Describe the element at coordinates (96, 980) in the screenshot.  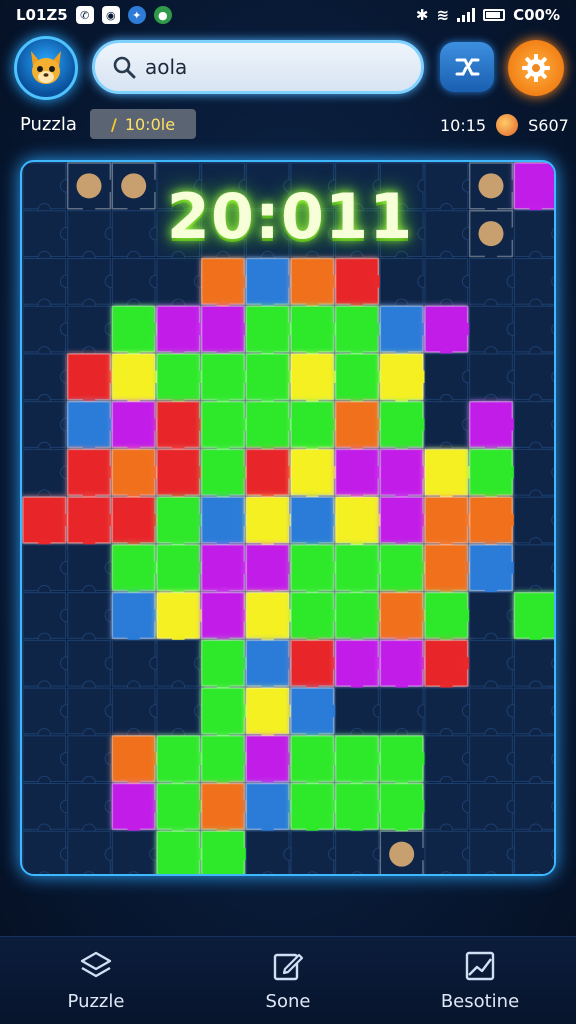
I see `nav-puzzle: Puzzle` at that location.